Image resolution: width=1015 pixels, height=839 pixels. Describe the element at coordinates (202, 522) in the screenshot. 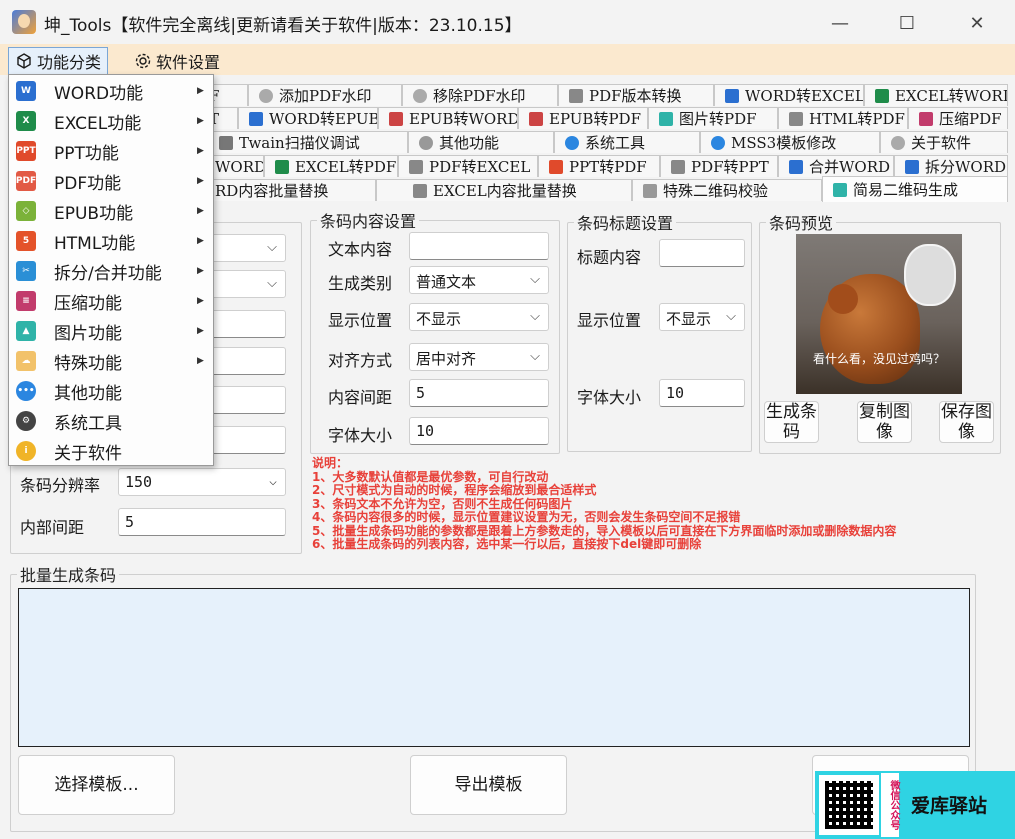

I see `inner-spacing-input: 5` at that location.